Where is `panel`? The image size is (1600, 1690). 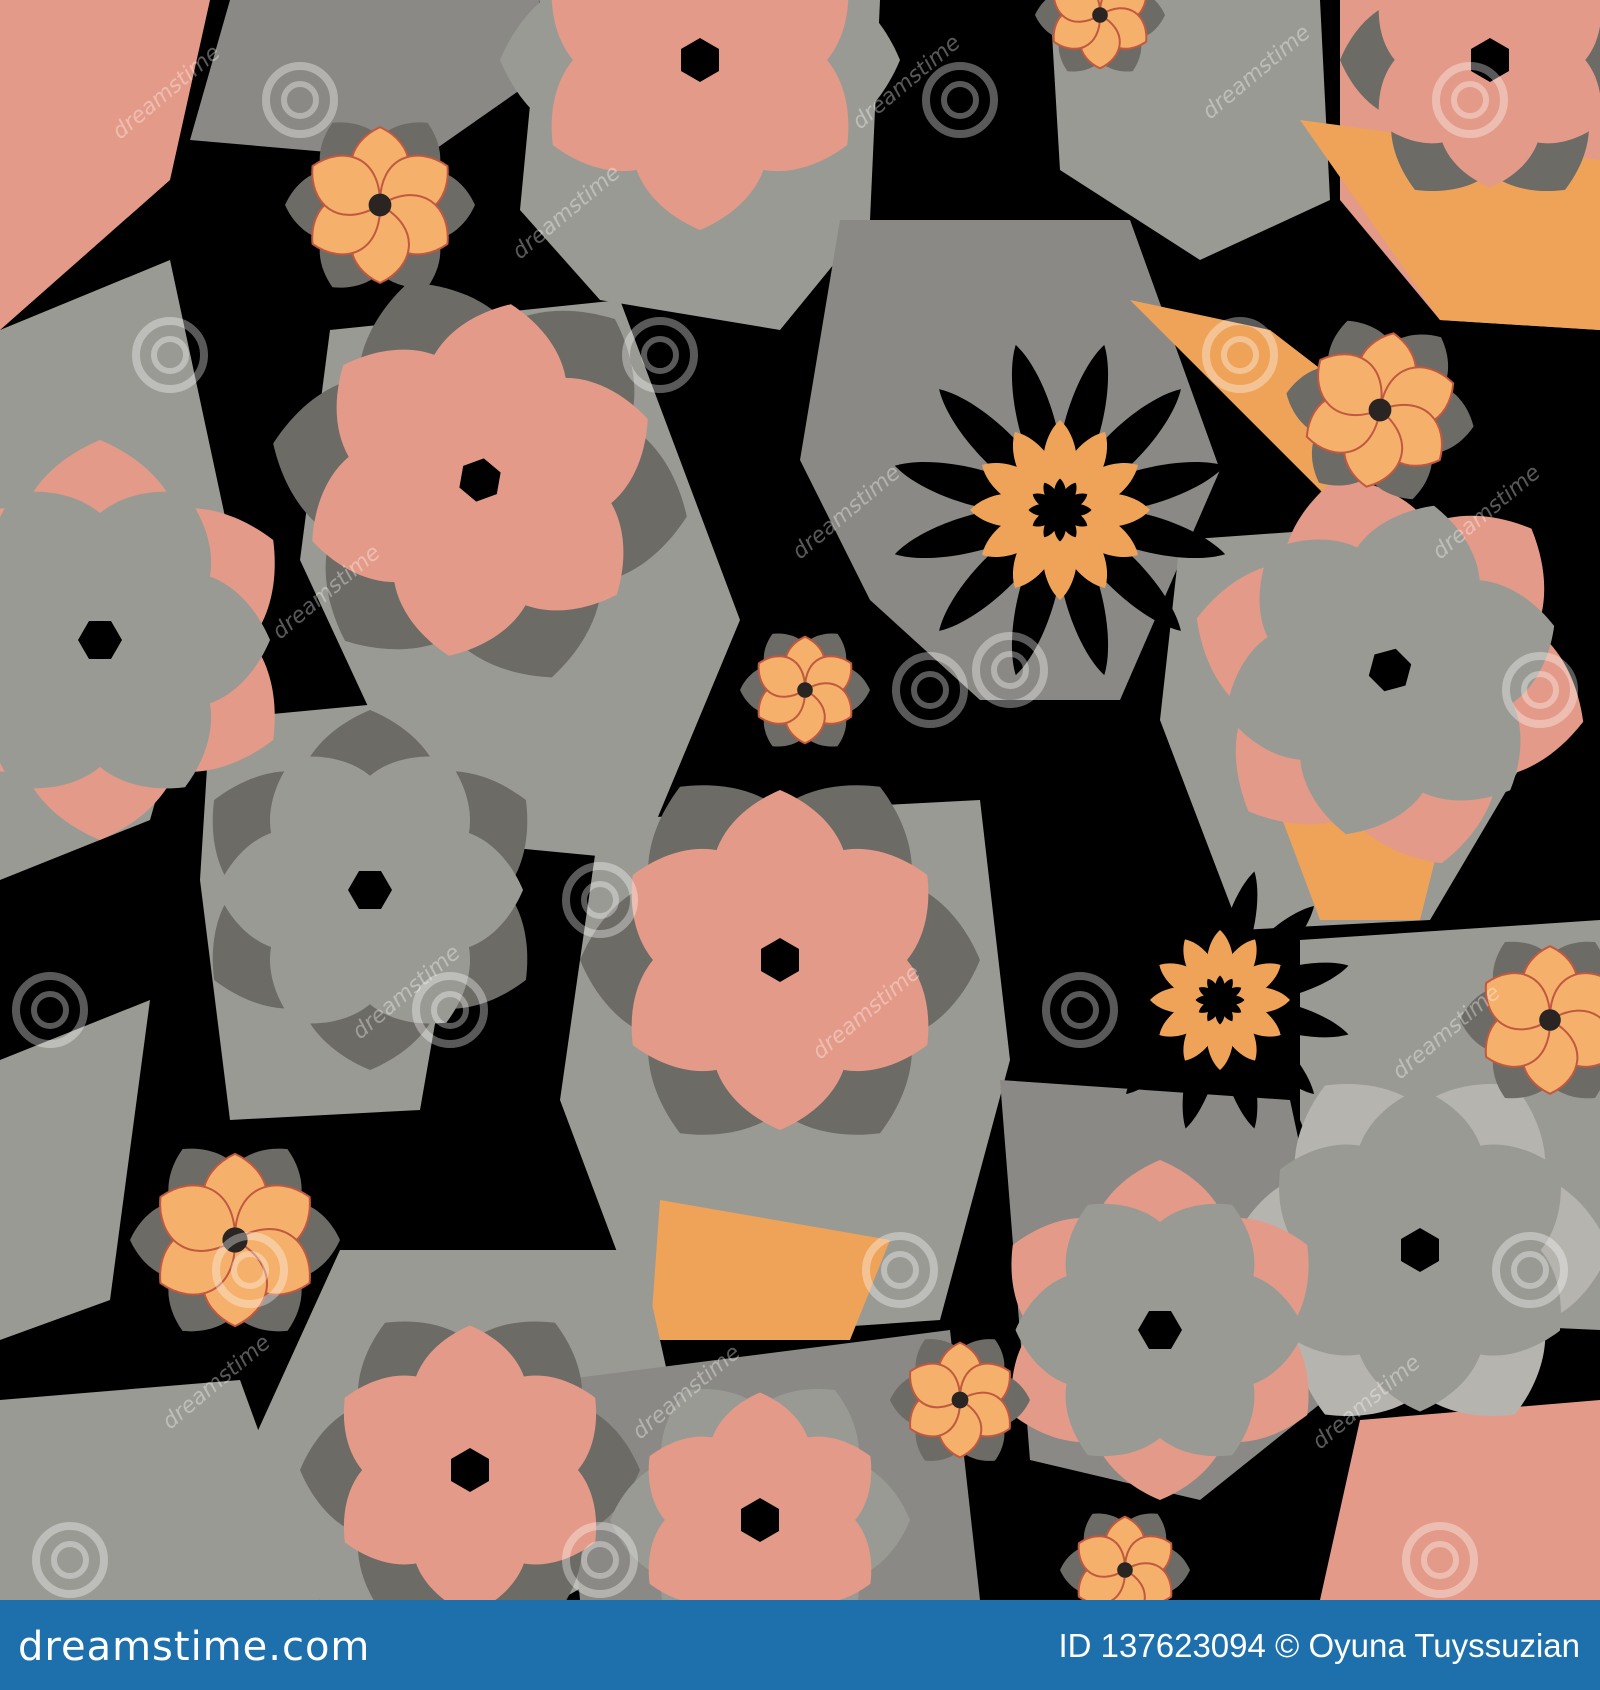 panel is located at coordinates (1460, 1500).